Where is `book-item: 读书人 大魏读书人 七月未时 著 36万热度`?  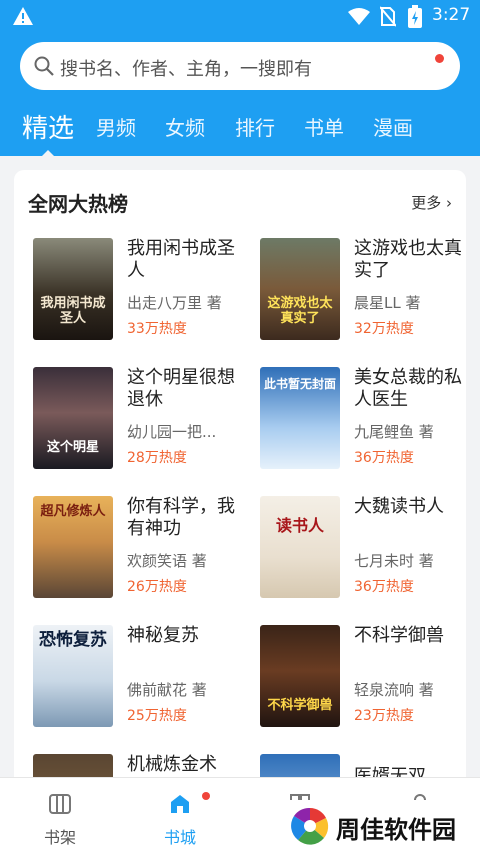
book-item: 读书人 大魏读书人 七月未时 著 36万热度 is located at coordinates (363, 551).